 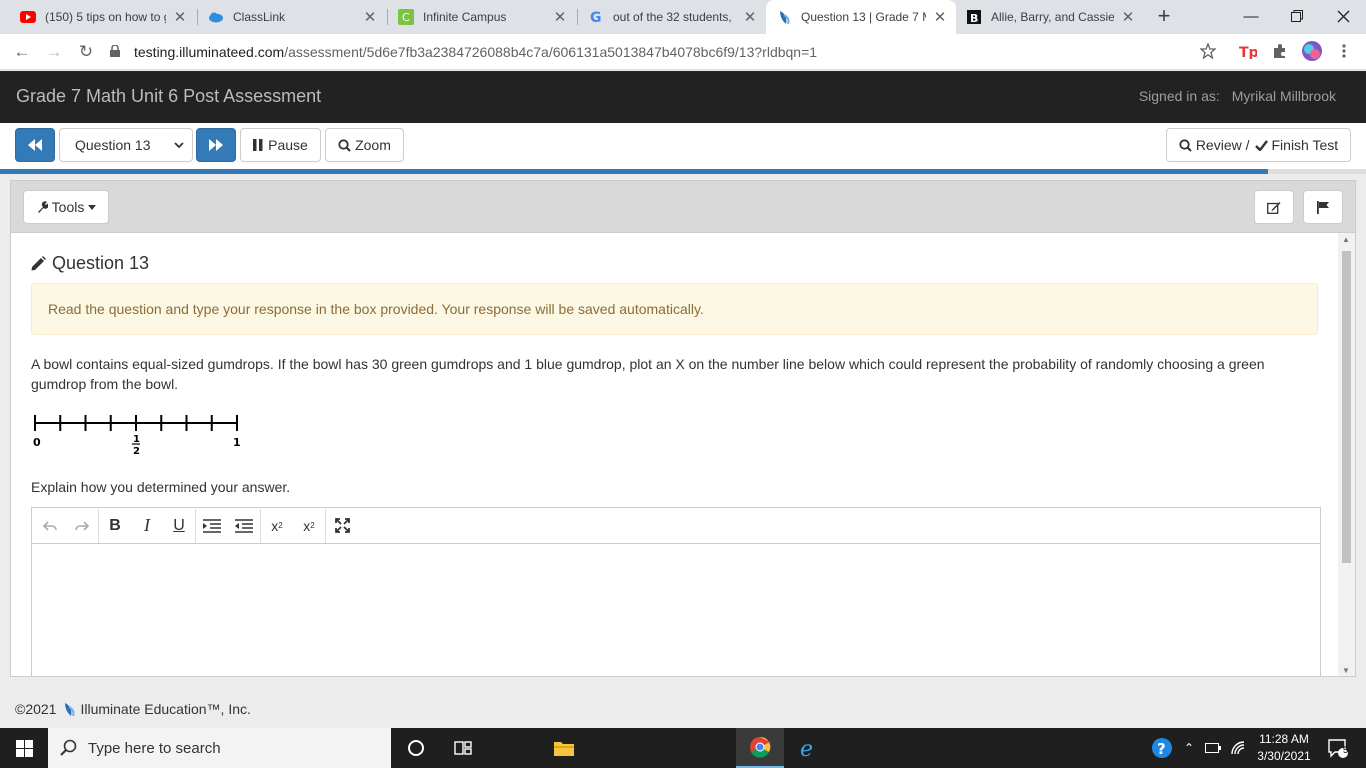 I want to click on window-close-icon, so click(x=1343, y=16).